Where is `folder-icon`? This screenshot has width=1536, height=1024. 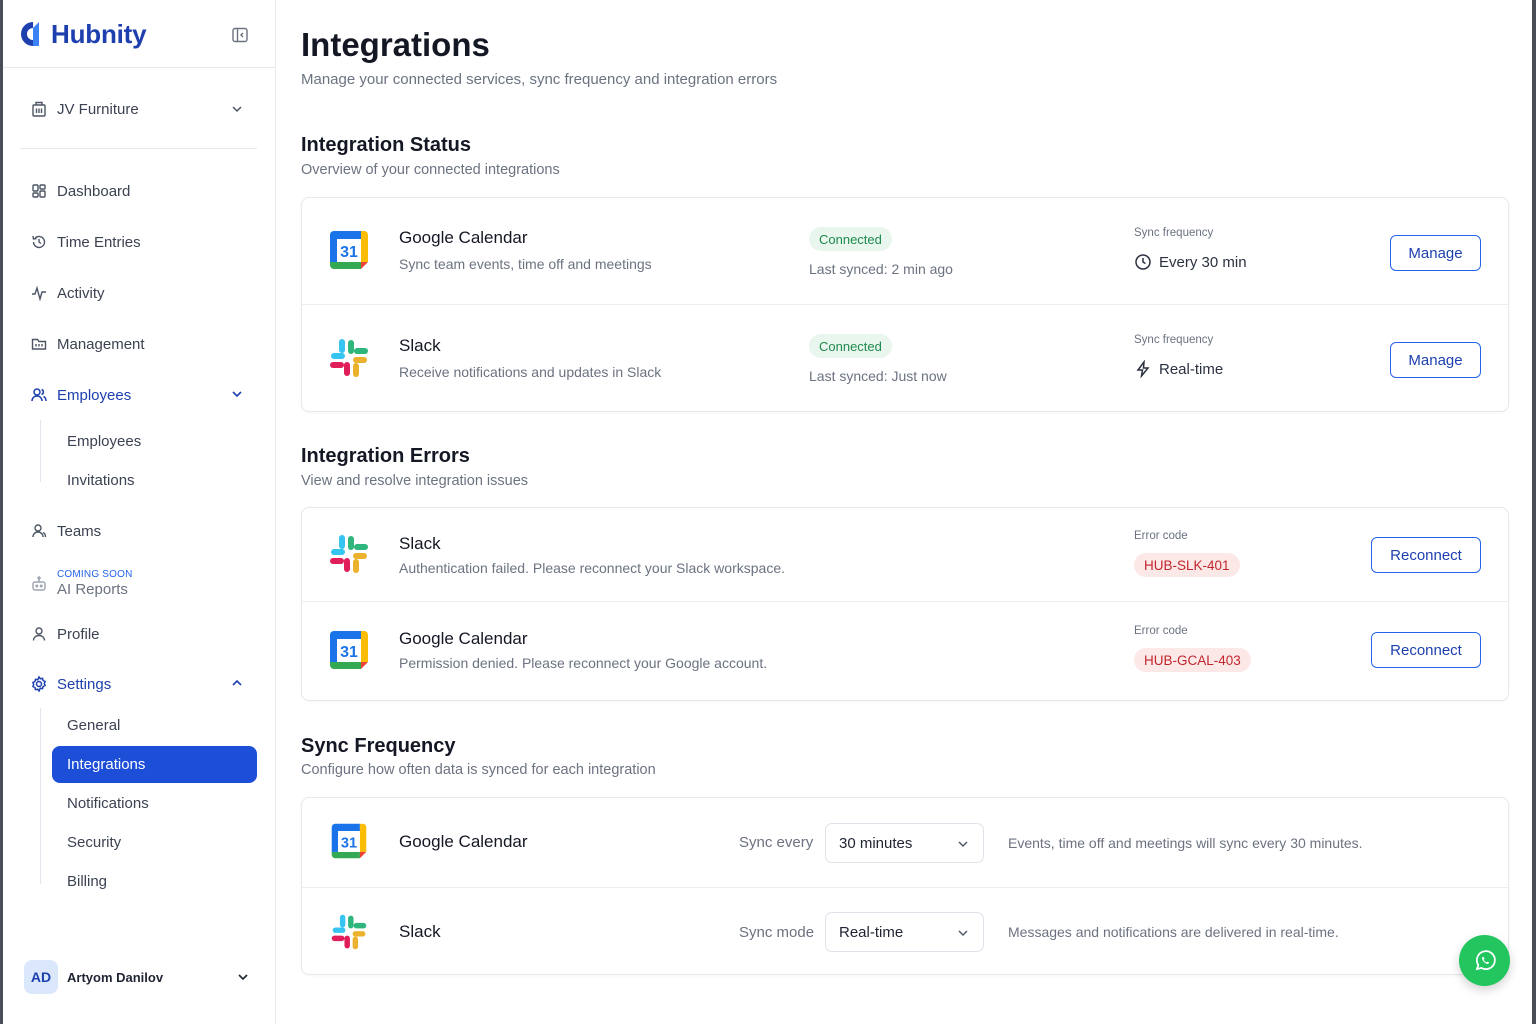 folder-icon is located at coordinates (39, 344).